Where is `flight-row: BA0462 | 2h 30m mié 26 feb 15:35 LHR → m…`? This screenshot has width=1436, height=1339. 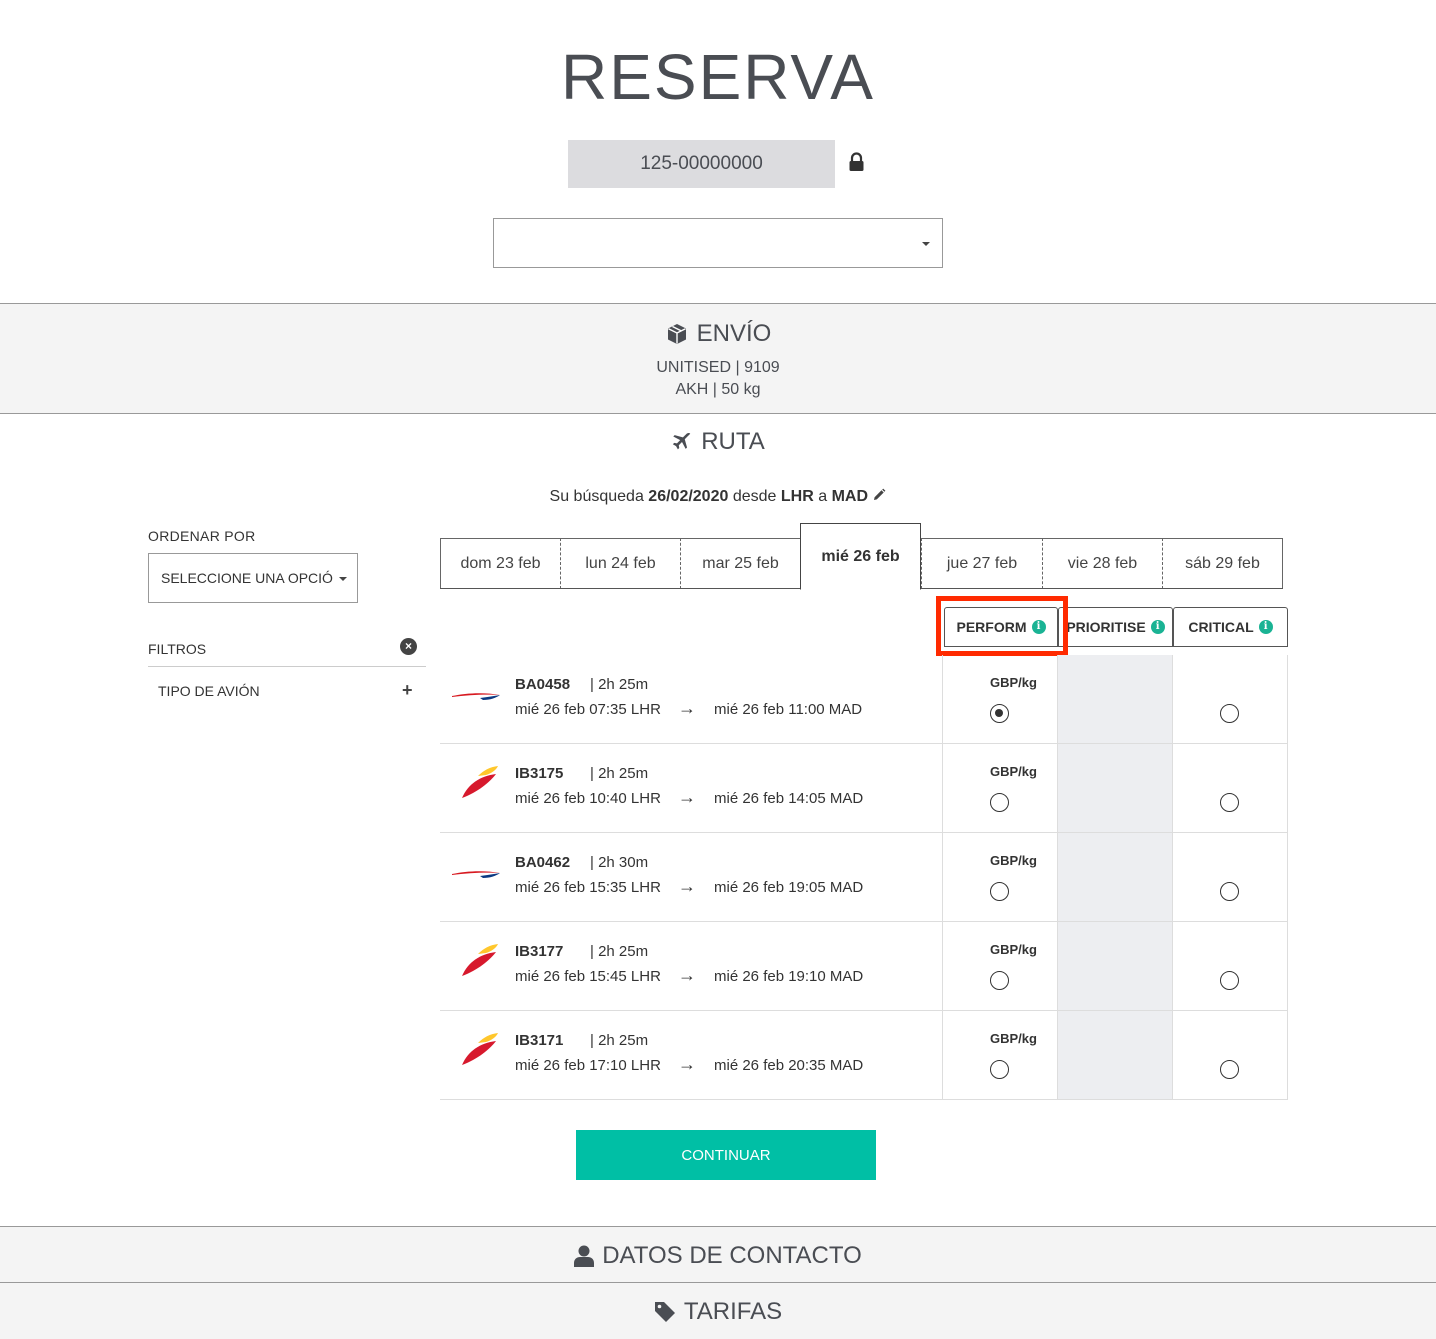
flight-row: BA0462 | 2h 30m mié 26 feb 15:35 LHR → m… is located at coordinates (864, 877).